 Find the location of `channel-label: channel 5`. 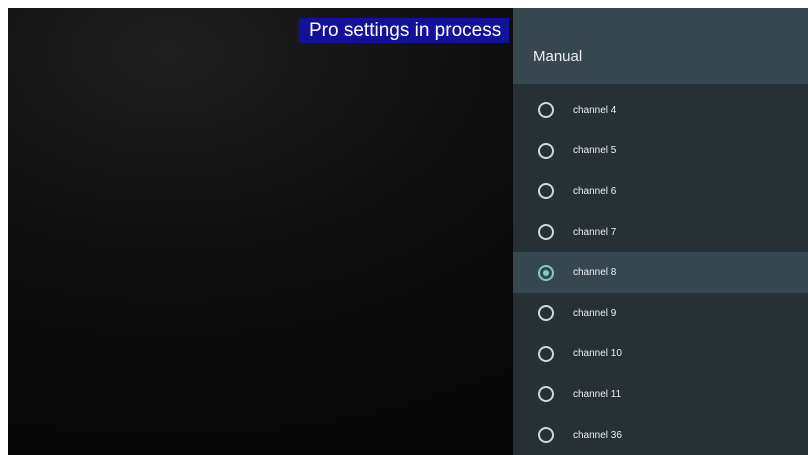

channel-label: channel 5 is located at coordinates (595, 151).